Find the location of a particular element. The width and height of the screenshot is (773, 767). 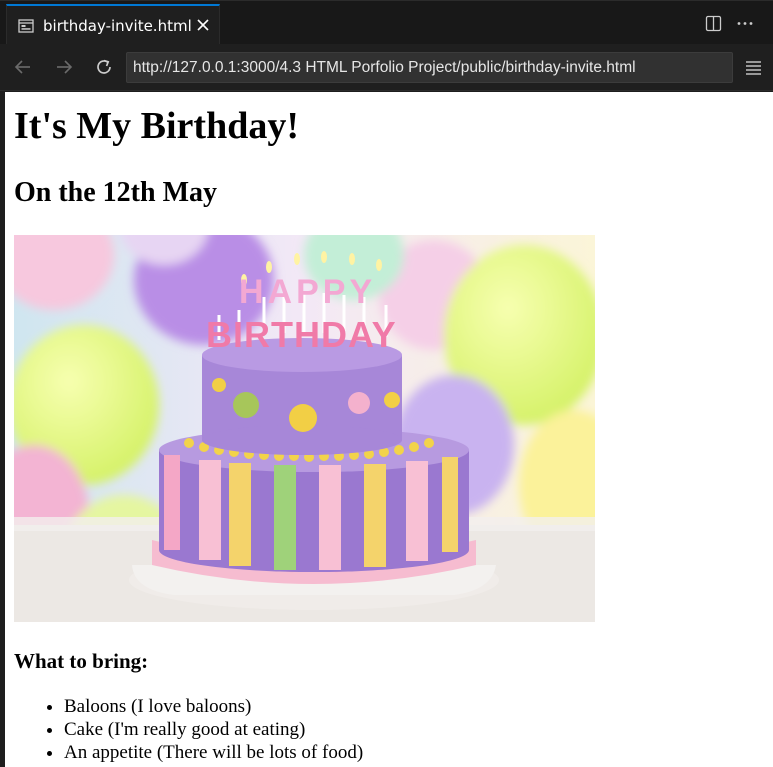

arrow-left-icon is located at coordinates (23, 67).